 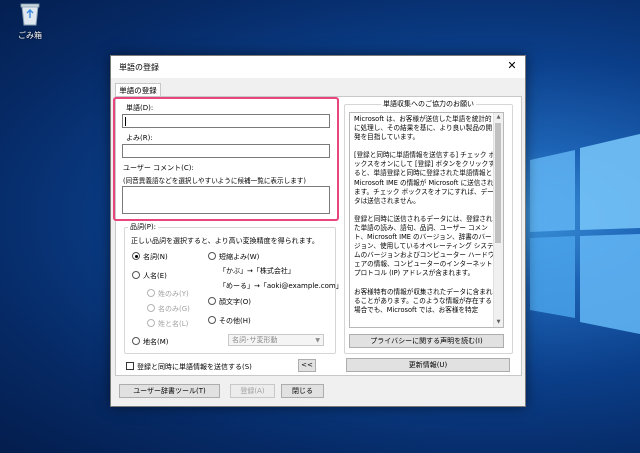 I want to click on recycle-bin-label: ごみ箱, so click(x=30, y=35).